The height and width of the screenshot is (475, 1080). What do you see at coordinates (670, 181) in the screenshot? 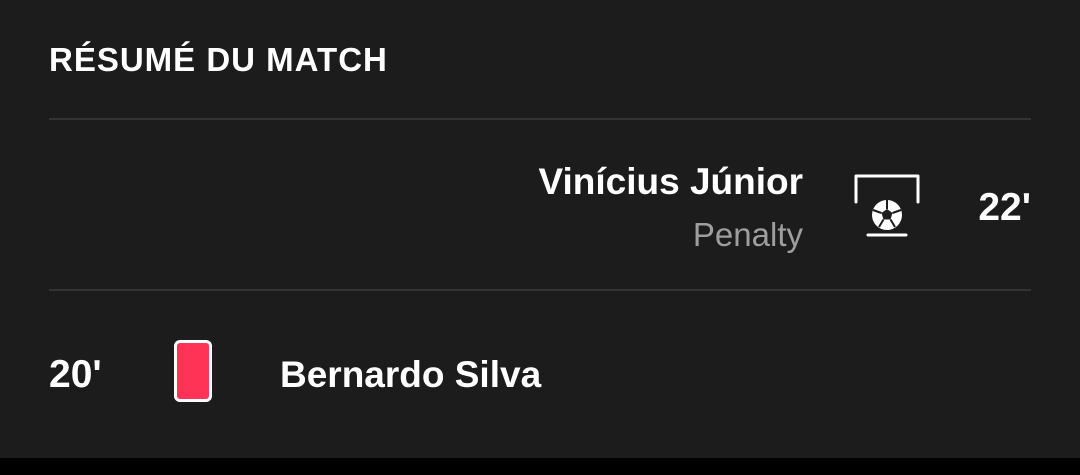
I see `event-player-name: Vinícius Júnior` at bounding box center [670, 181].